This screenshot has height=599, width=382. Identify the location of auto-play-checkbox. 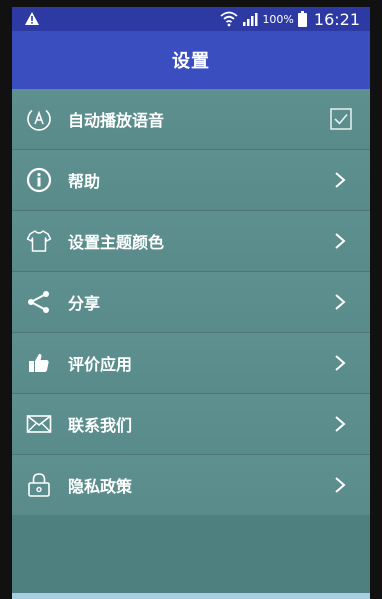
(341, 119).